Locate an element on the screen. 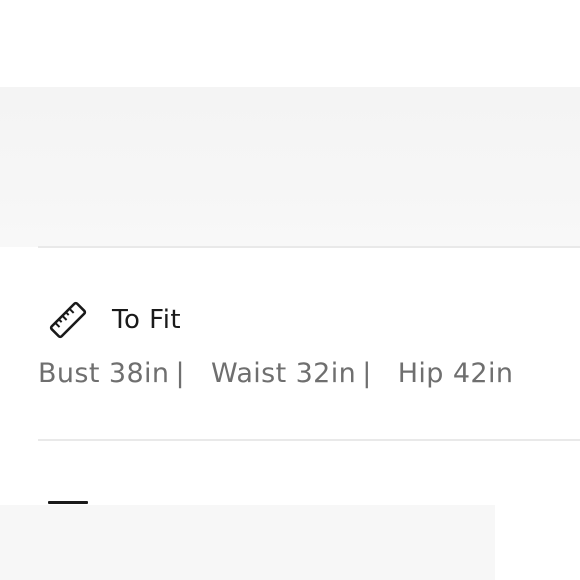 The image size is (580, 580). waist-measurement: Waist 32in is located at coordinates (283, 373).